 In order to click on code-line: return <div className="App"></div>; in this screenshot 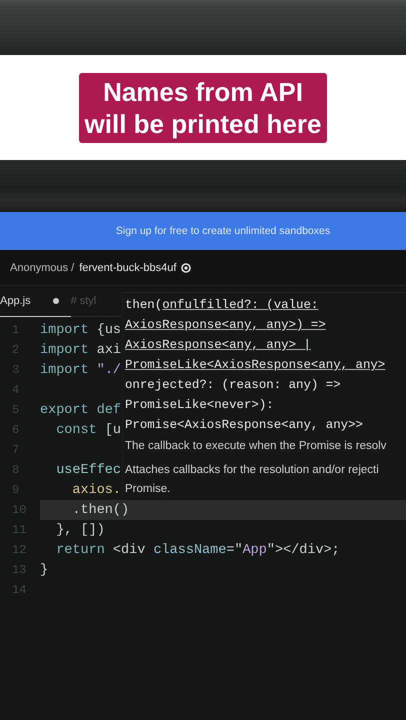, I will do `click(197, 550)`.